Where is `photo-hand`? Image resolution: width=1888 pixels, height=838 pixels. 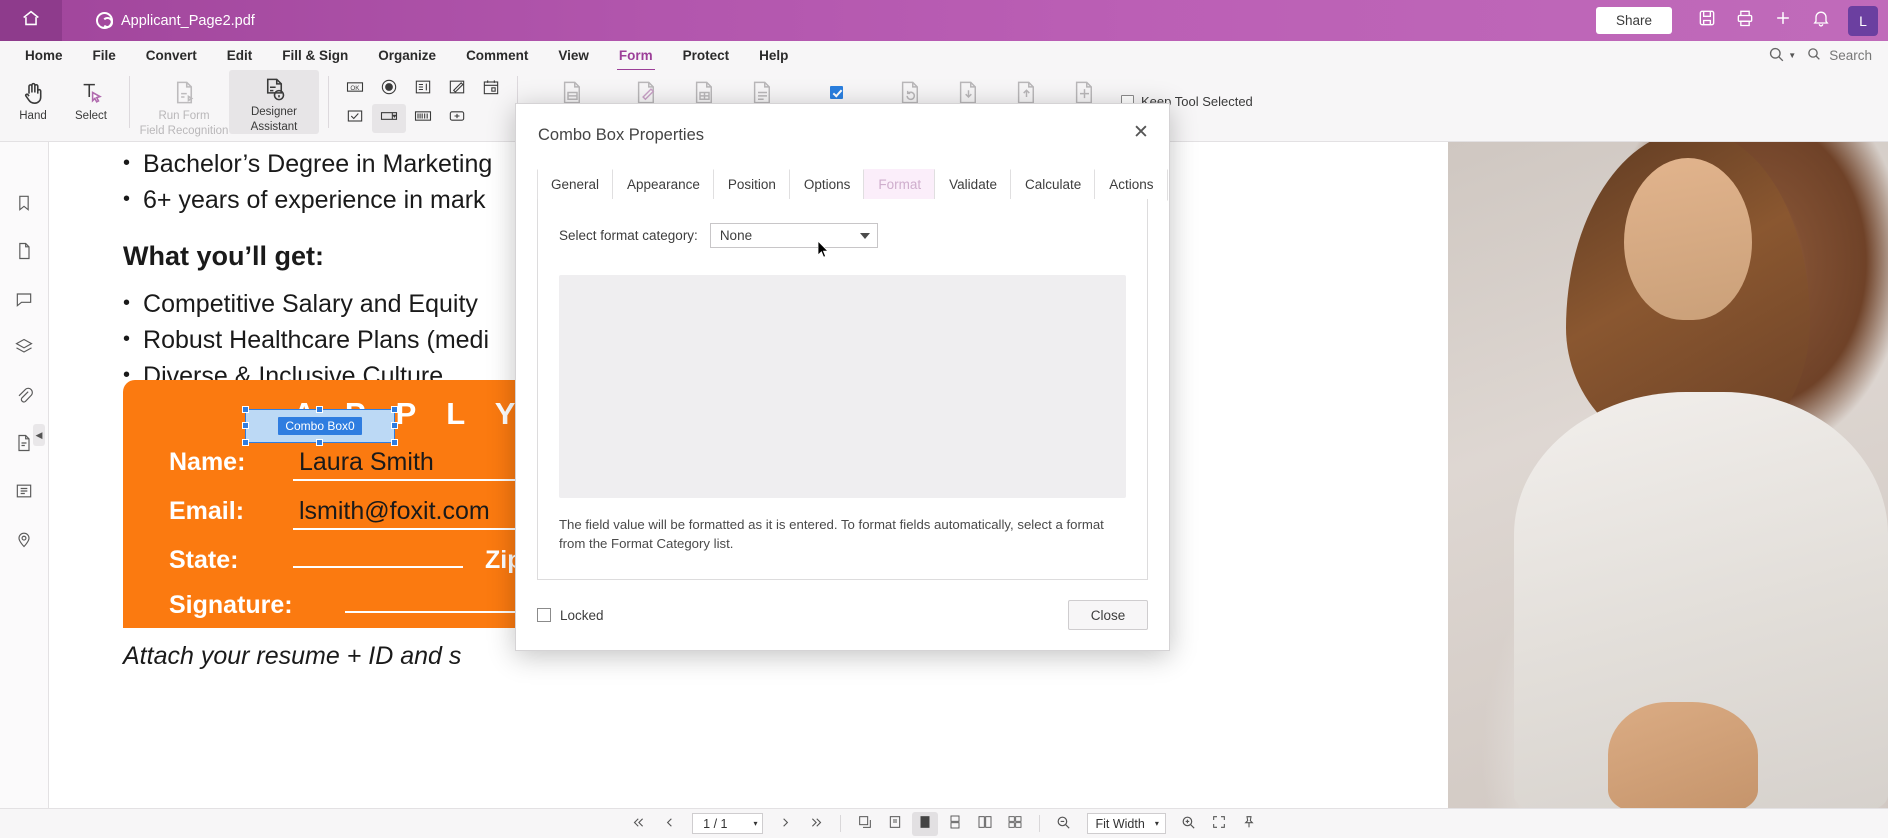
photo-hand is located at coordinates (1683, 755).